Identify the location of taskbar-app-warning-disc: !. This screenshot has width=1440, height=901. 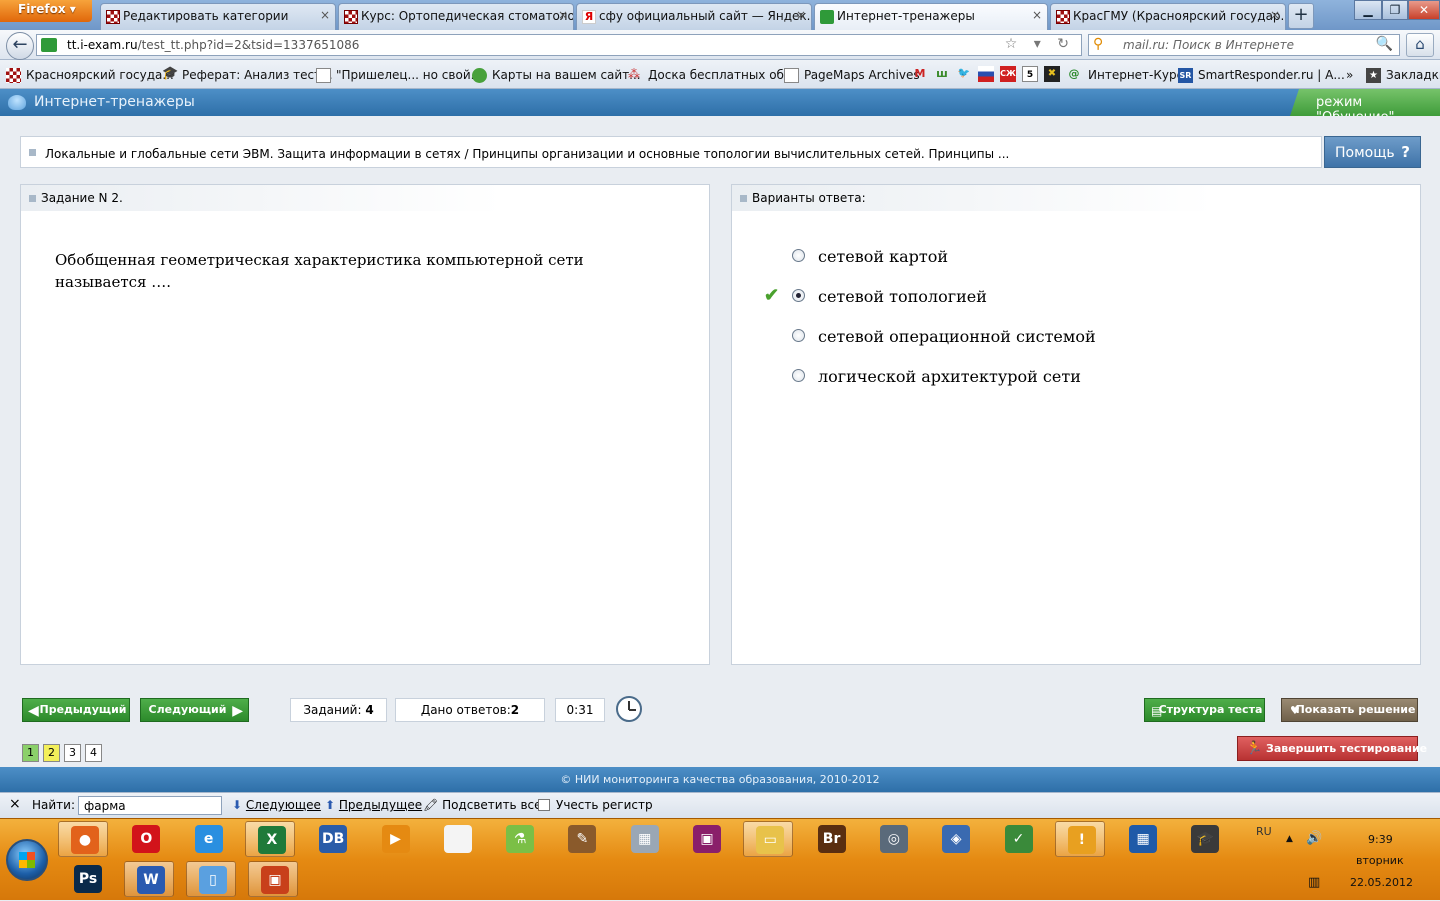
(1079, 839).